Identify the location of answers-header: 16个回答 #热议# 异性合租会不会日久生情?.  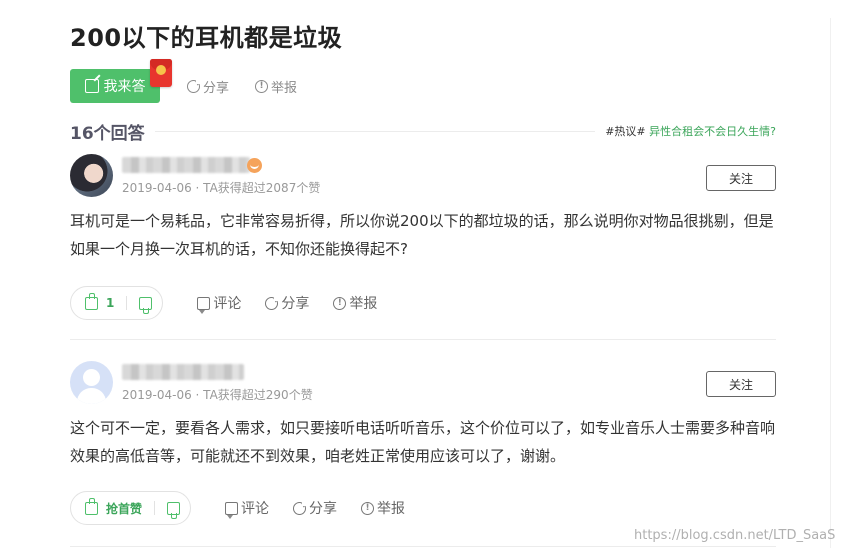
(423, 131).